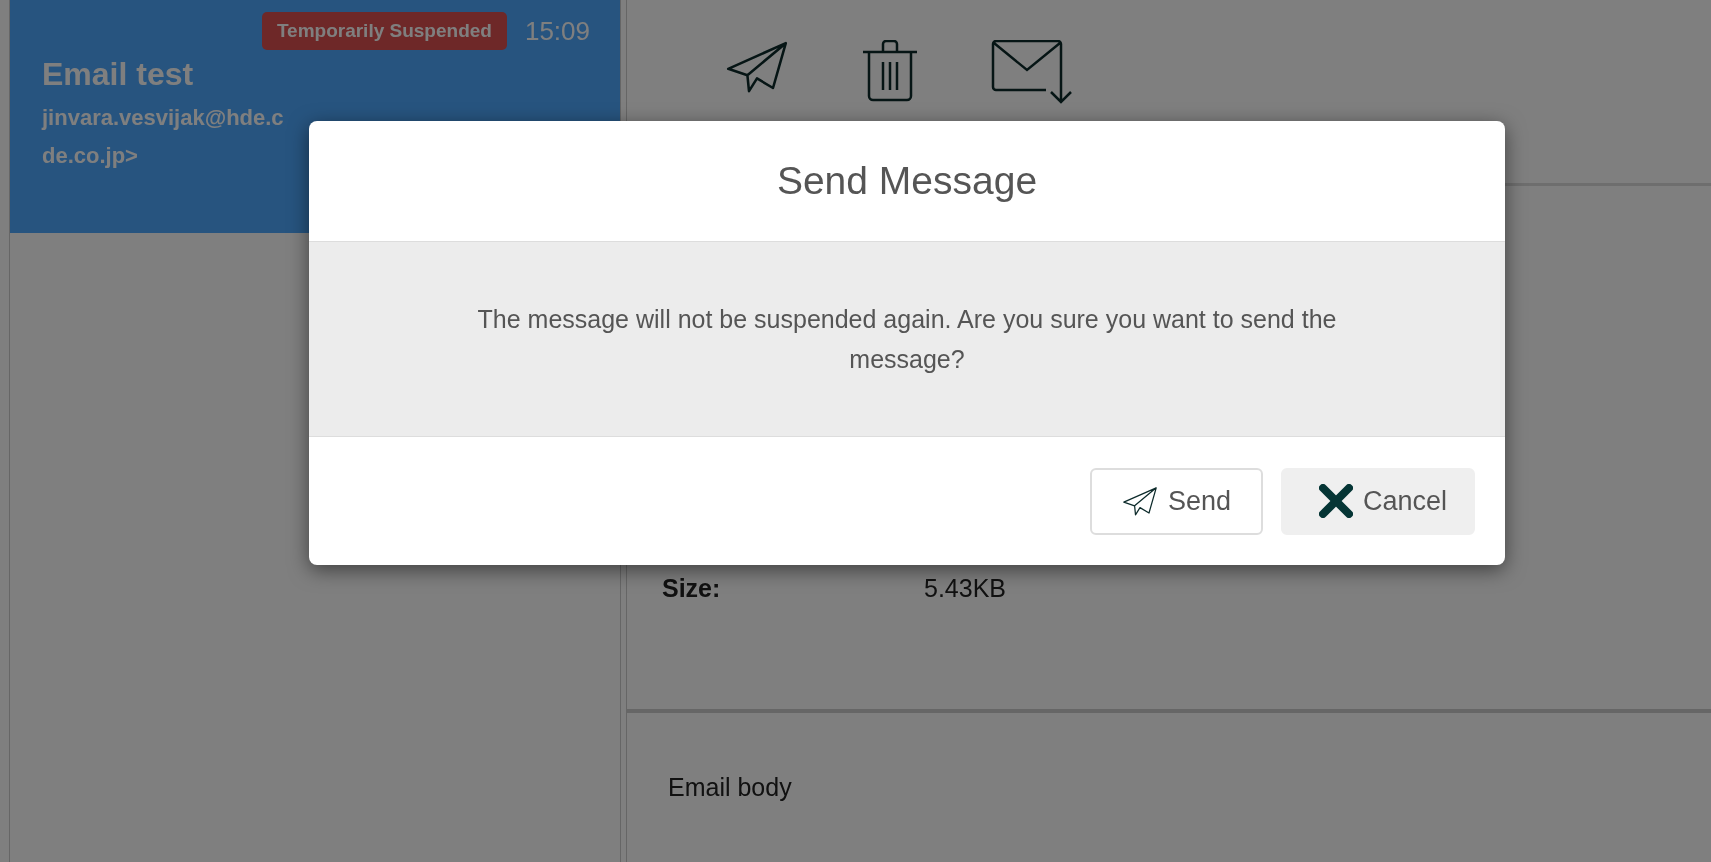 The image size is (1711, 862). What do you see at coordinates (384, 31) in the screenshot?
I see `status-badge: Temporarily Suspended` at bounding box center [384, 31].